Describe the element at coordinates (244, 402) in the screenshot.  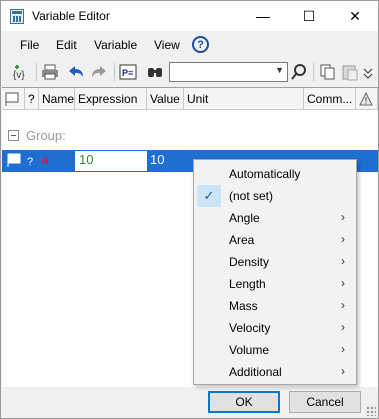
I see `ok-button: OK` at that location.